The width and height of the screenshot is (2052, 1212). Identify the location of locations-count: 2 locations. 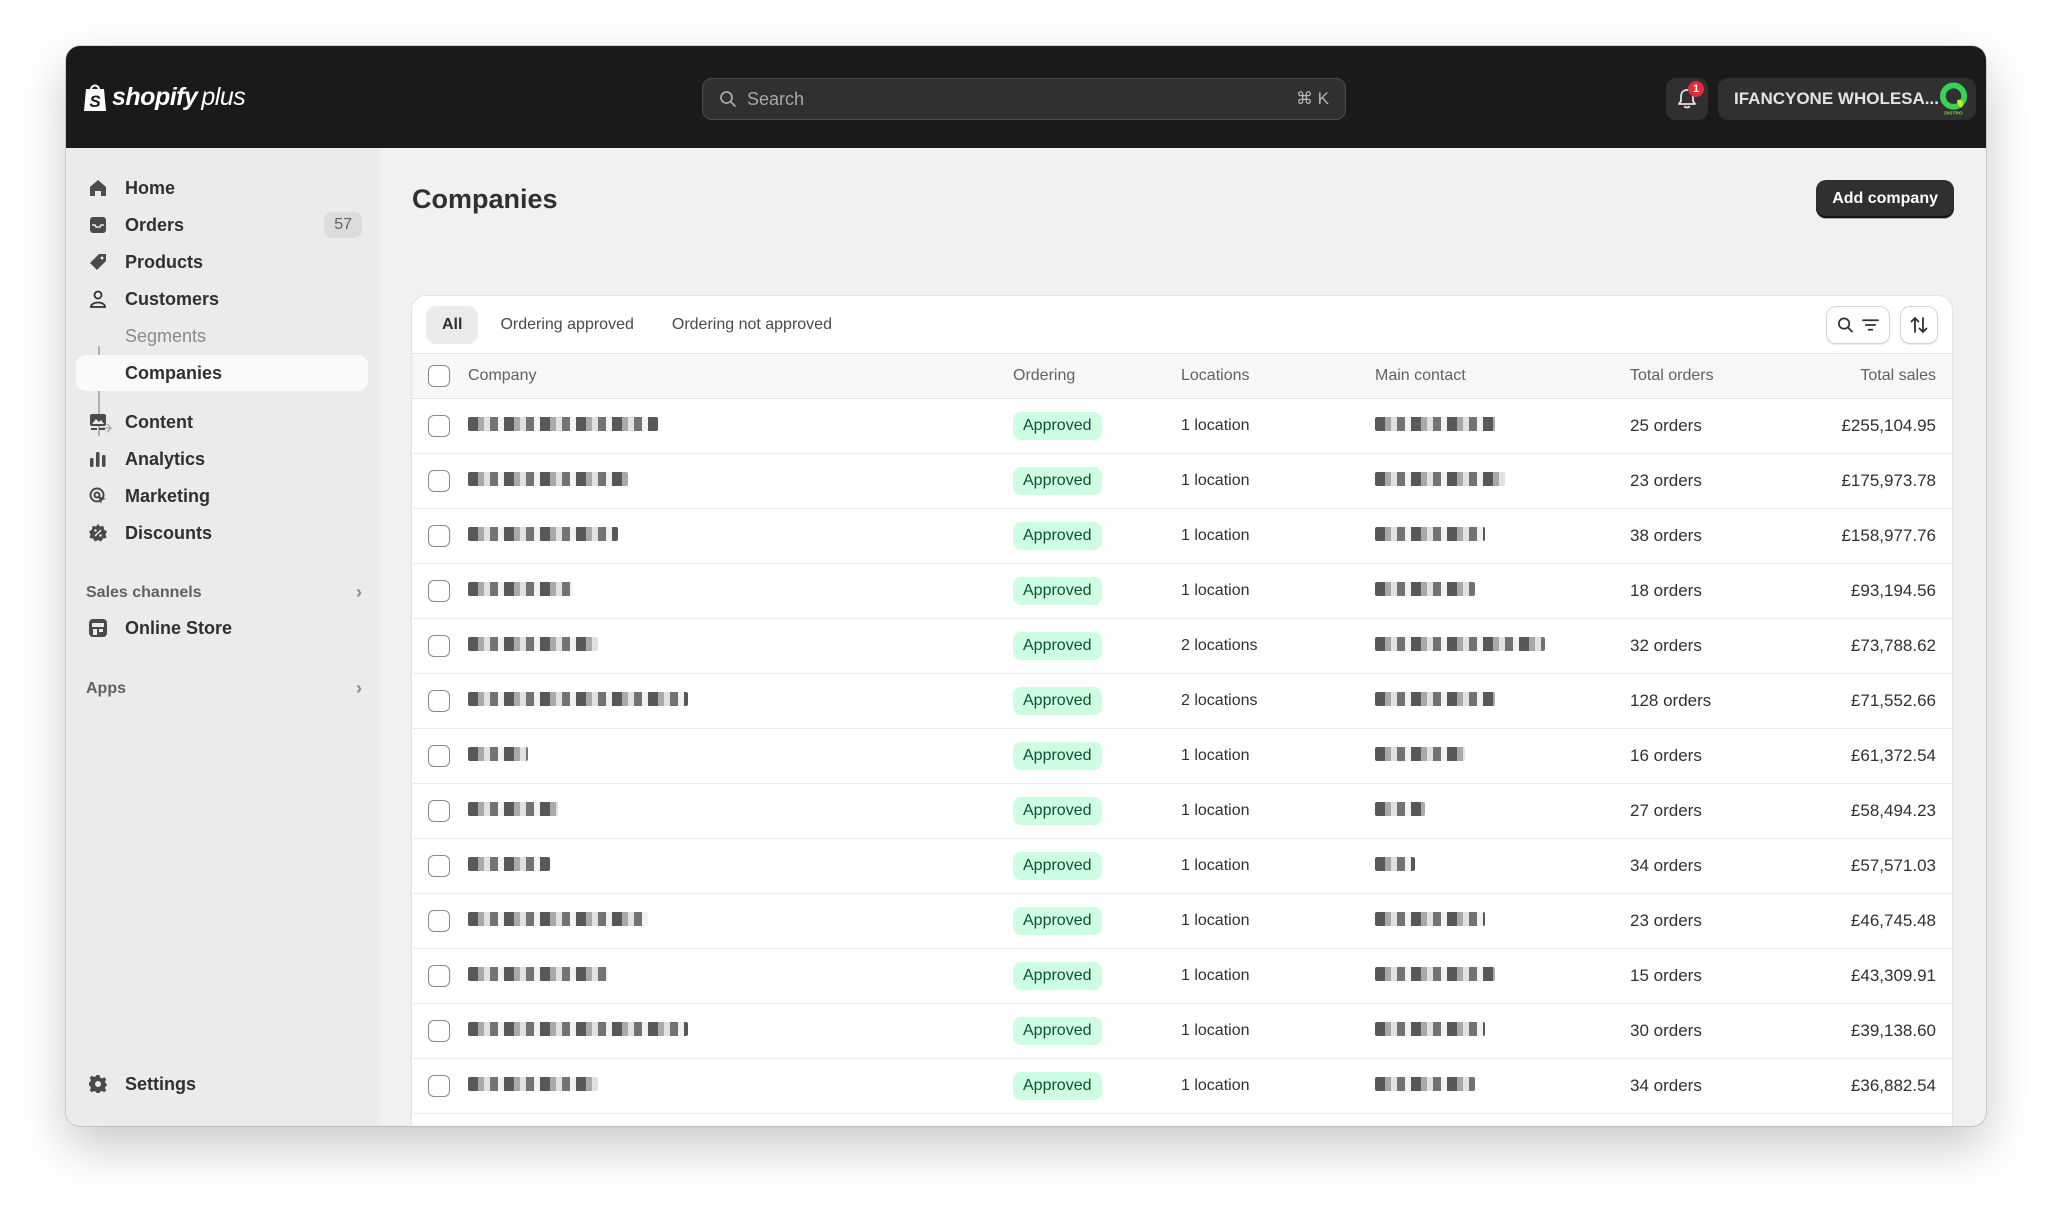
(1278, 646).